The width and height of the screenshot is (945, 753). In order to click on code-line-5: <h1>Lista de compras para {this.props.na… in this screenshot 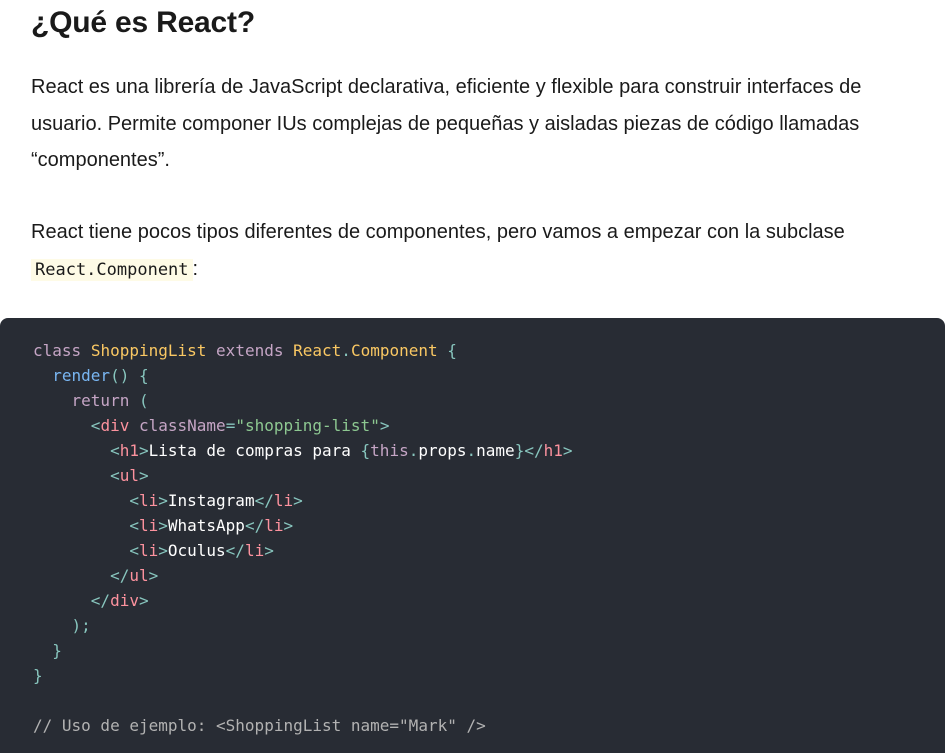, I will do `click(303, 450)`.